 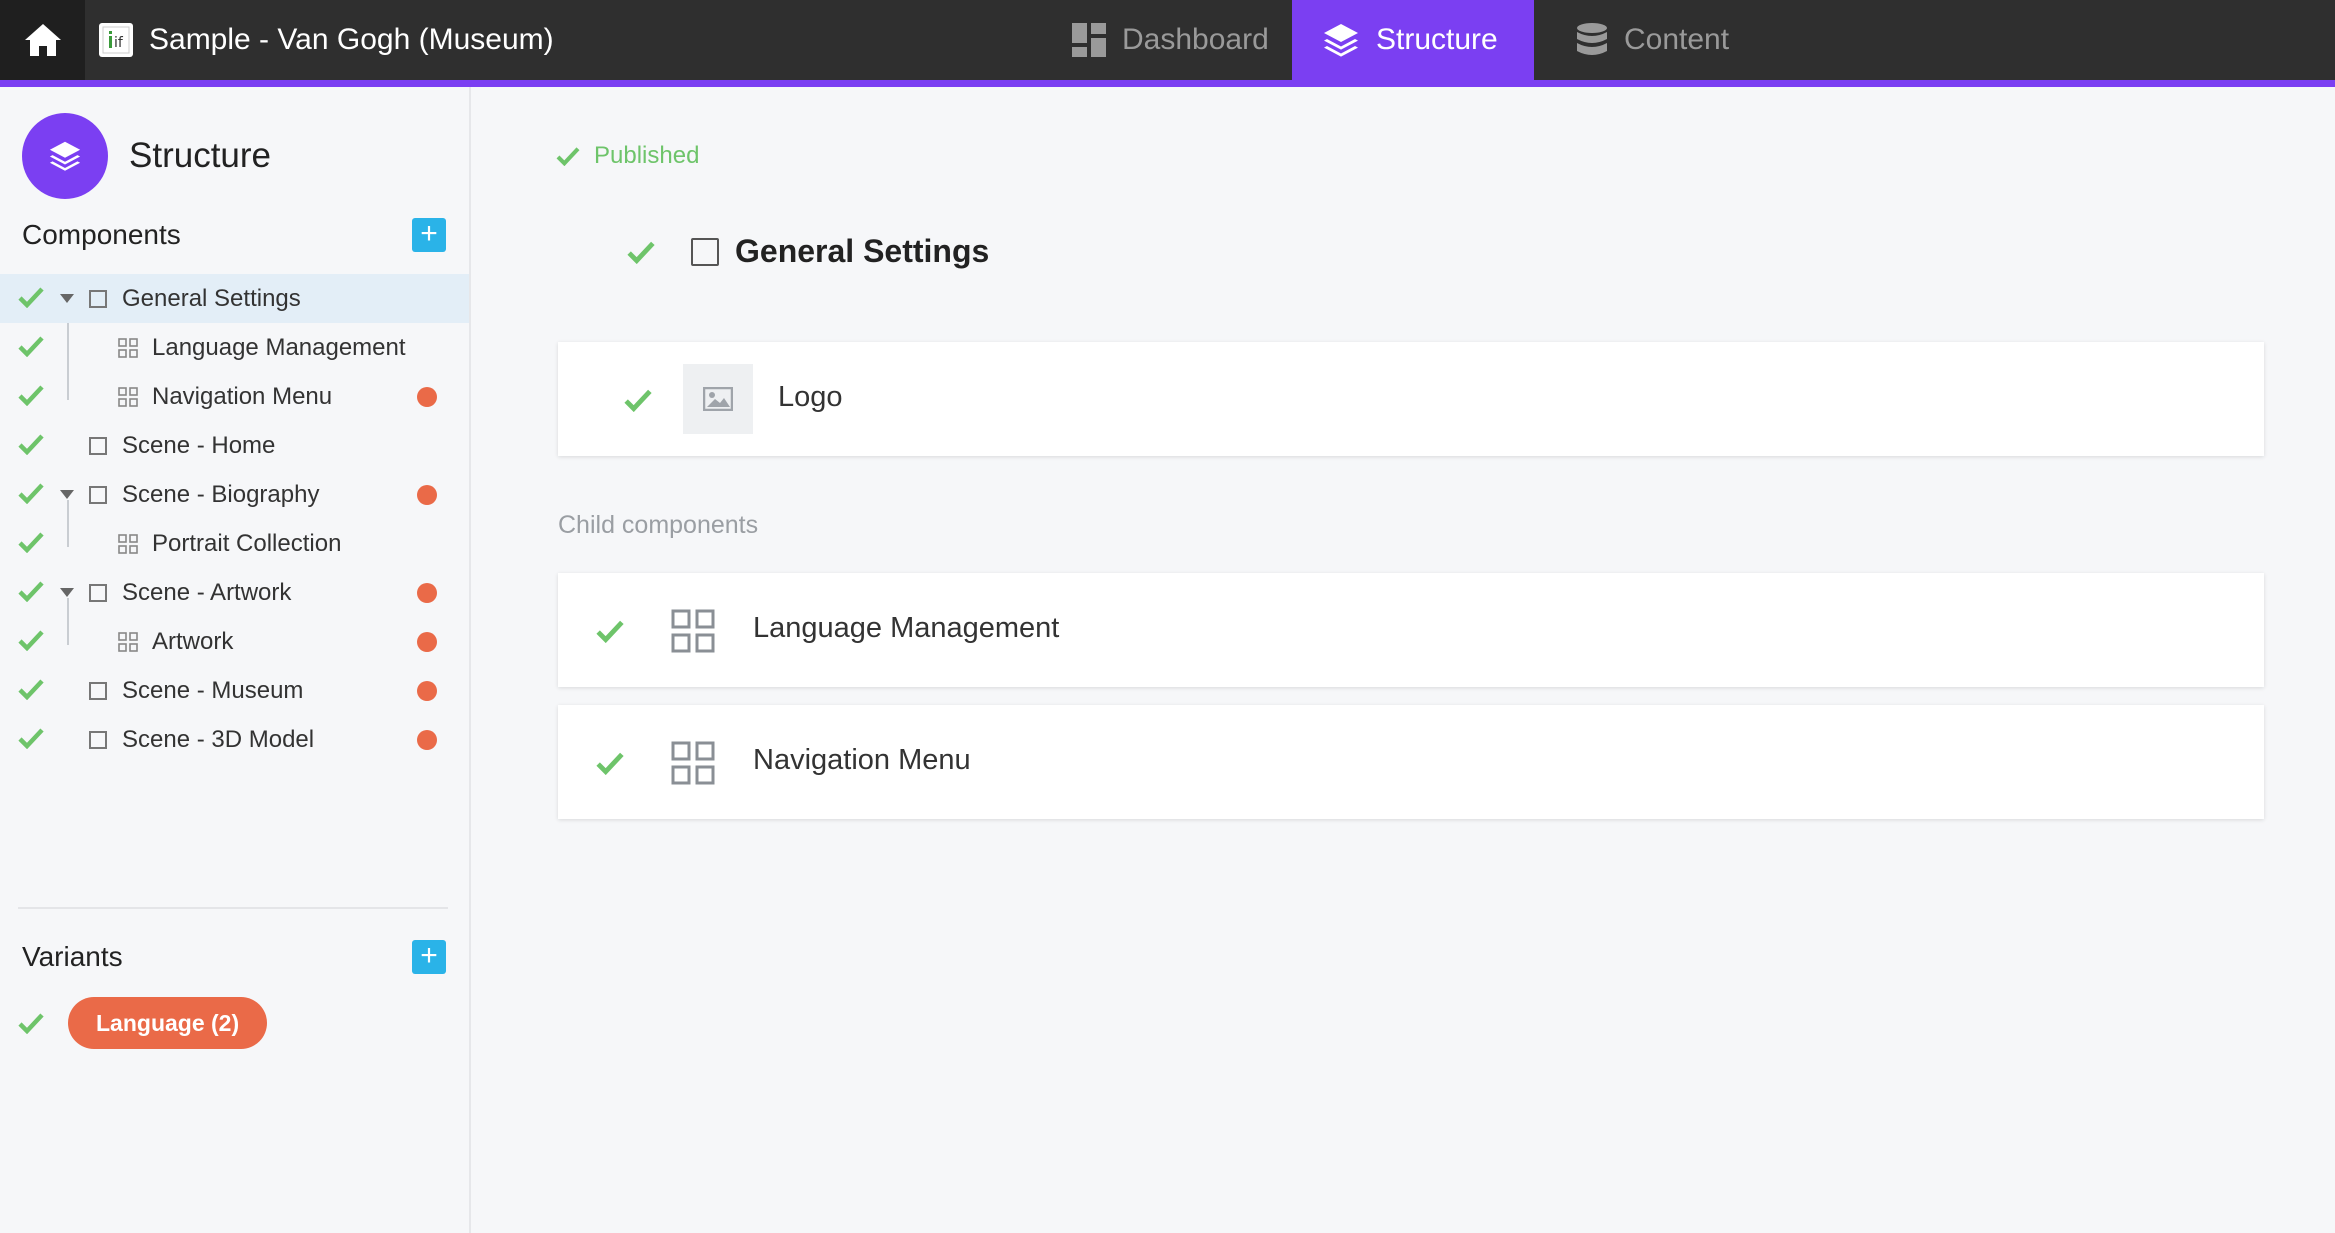 I want to click on home-button, so click(x=42, y=40).